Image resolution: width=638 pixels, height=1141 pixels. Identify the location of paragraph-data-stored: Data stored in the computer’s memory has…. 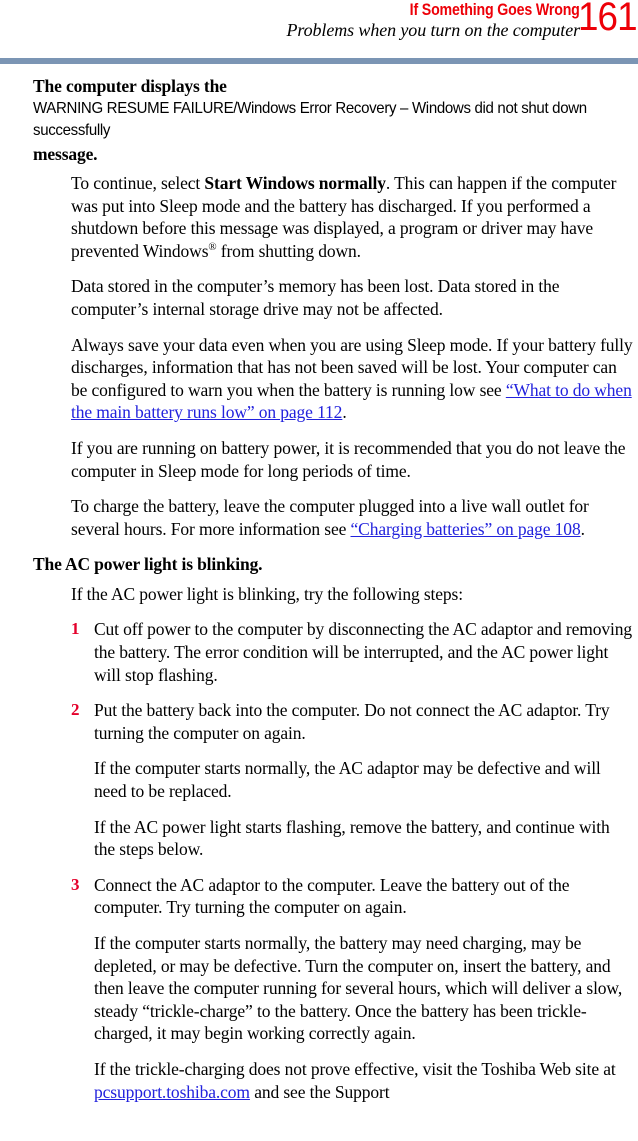
(315, 297).